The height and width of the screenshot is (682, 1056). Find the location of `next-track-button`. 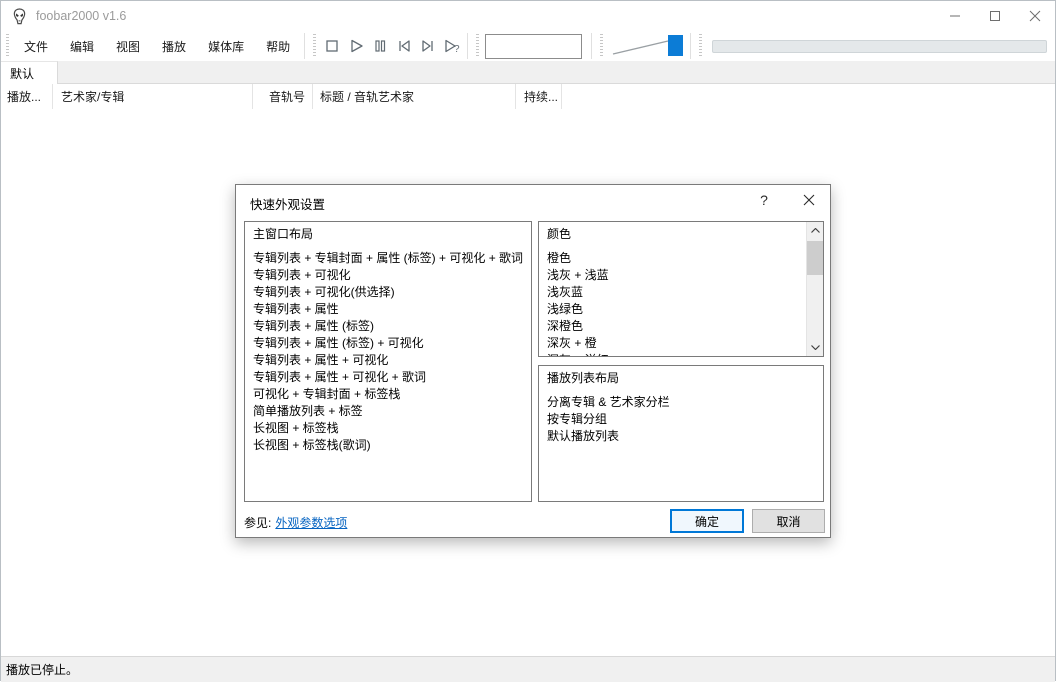

next-track-button is located at coordinates (428, 46).